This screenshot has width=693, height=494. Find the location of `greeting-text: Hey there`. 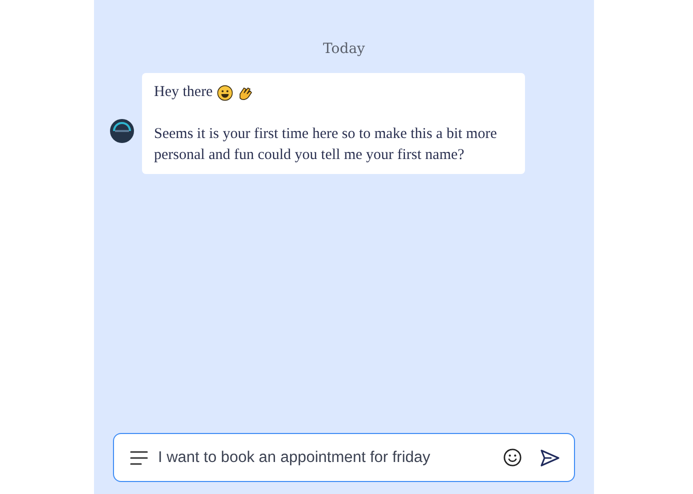

greeting-text: Hey there is located at coordinates (183, 92).